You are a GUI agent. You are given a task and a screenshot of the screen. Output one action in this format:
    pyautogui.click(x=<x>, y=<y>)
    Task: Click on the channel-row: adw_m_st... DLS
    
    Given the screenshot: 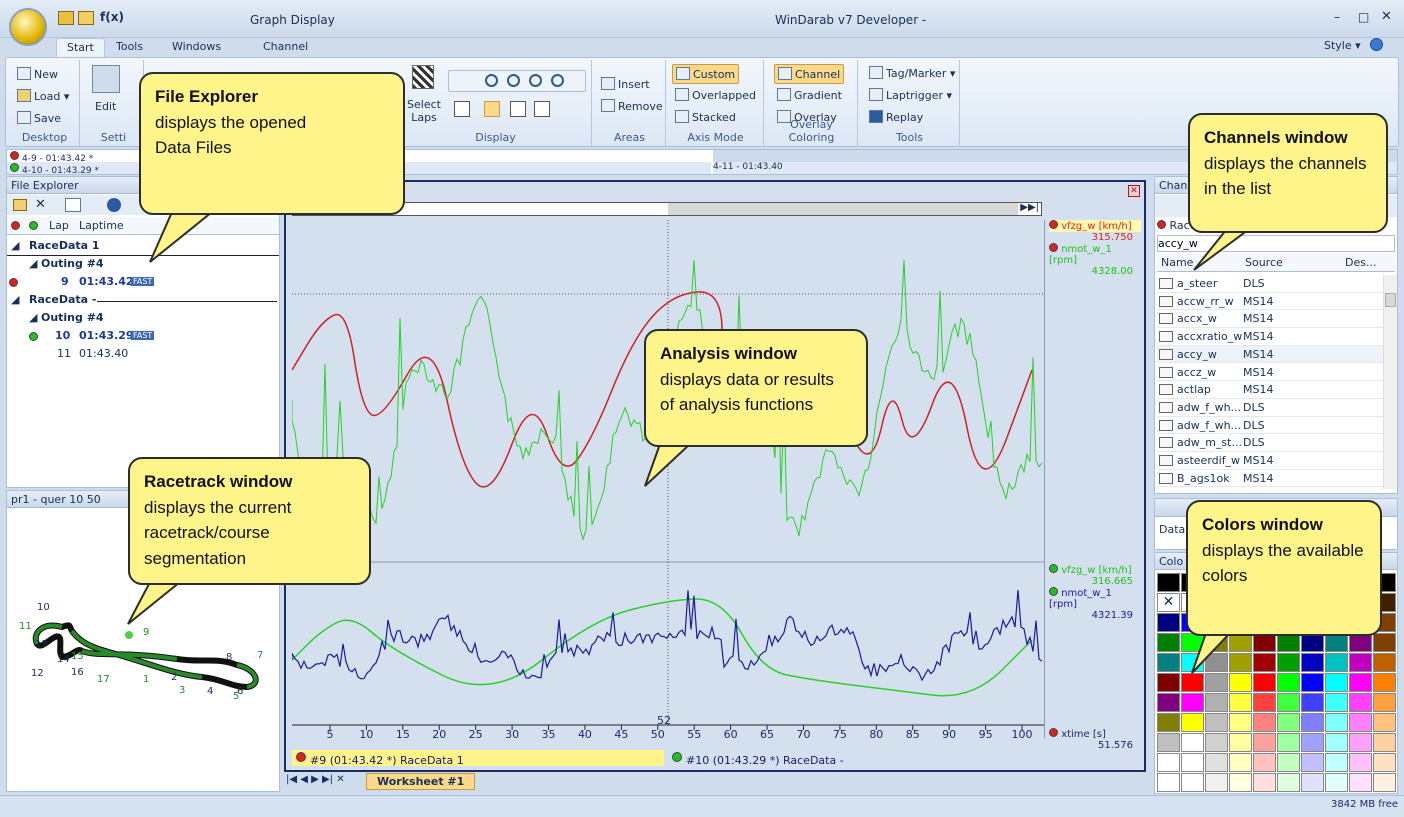 What is the action you would take?
    pyautogui.click(x=1272, y=443)
    